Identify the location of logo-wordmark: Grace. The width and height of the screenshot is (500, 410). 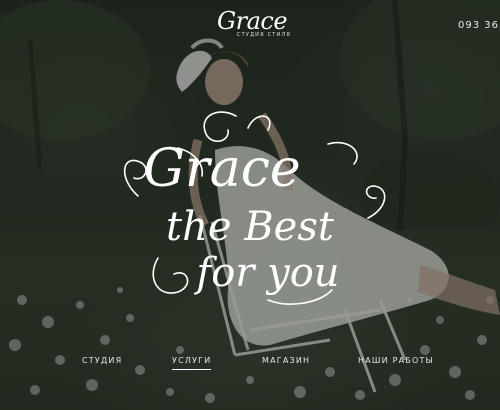
(252, 21).